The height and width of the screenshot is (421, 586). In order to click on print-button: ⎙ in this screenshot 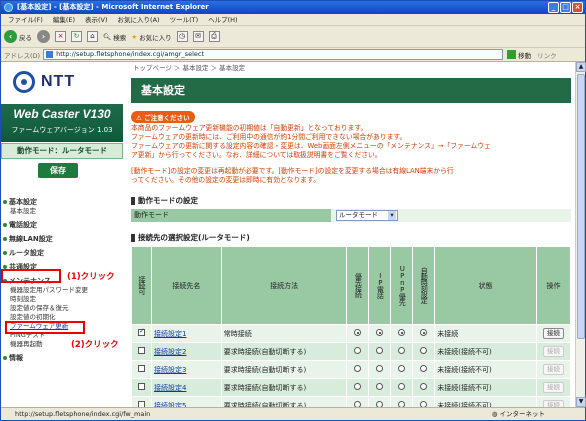, I will do `click(214, 36)`.